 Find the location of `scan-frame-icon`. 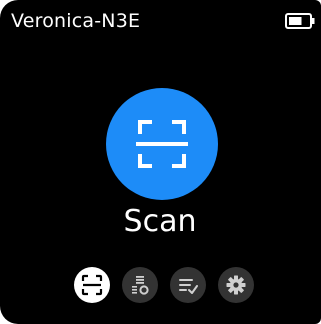

scan-frame-icon is located at coordinates (162, 144).